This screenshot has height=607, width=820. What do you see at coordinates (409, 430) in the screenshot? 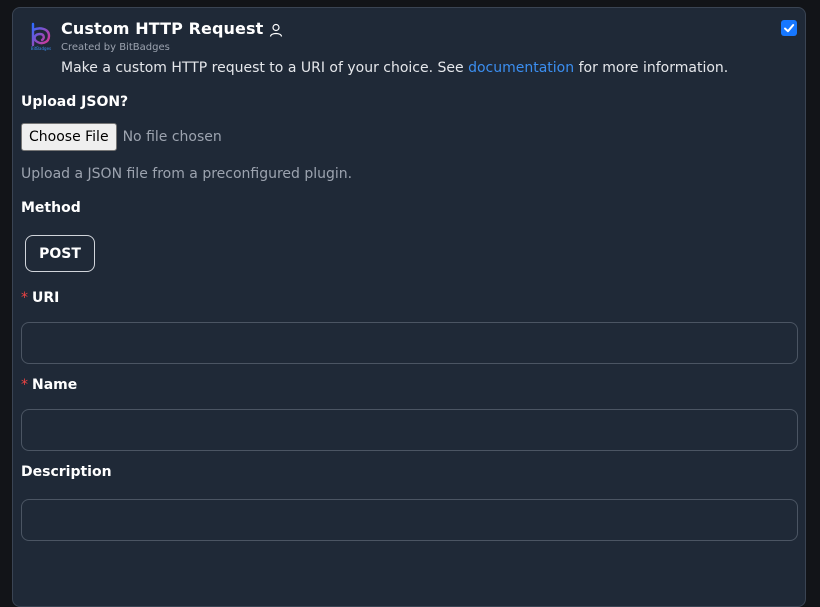
I see `name-input` at bounding box center [409, 430].